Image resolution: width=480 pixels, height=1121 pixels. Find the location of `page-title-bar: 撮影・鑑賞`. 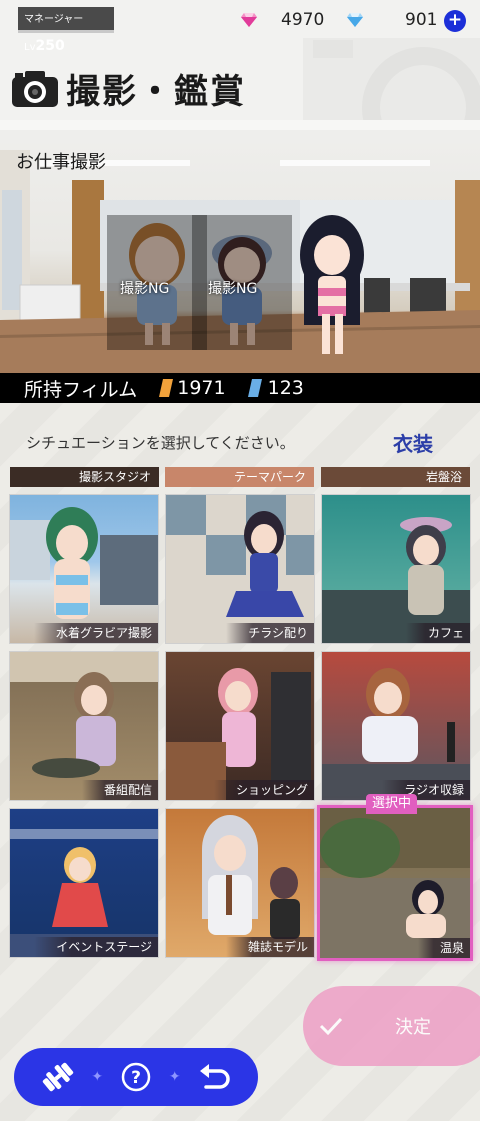

page-title-bar: 撮影・鑑賞 is located at coordinates (129, 88).